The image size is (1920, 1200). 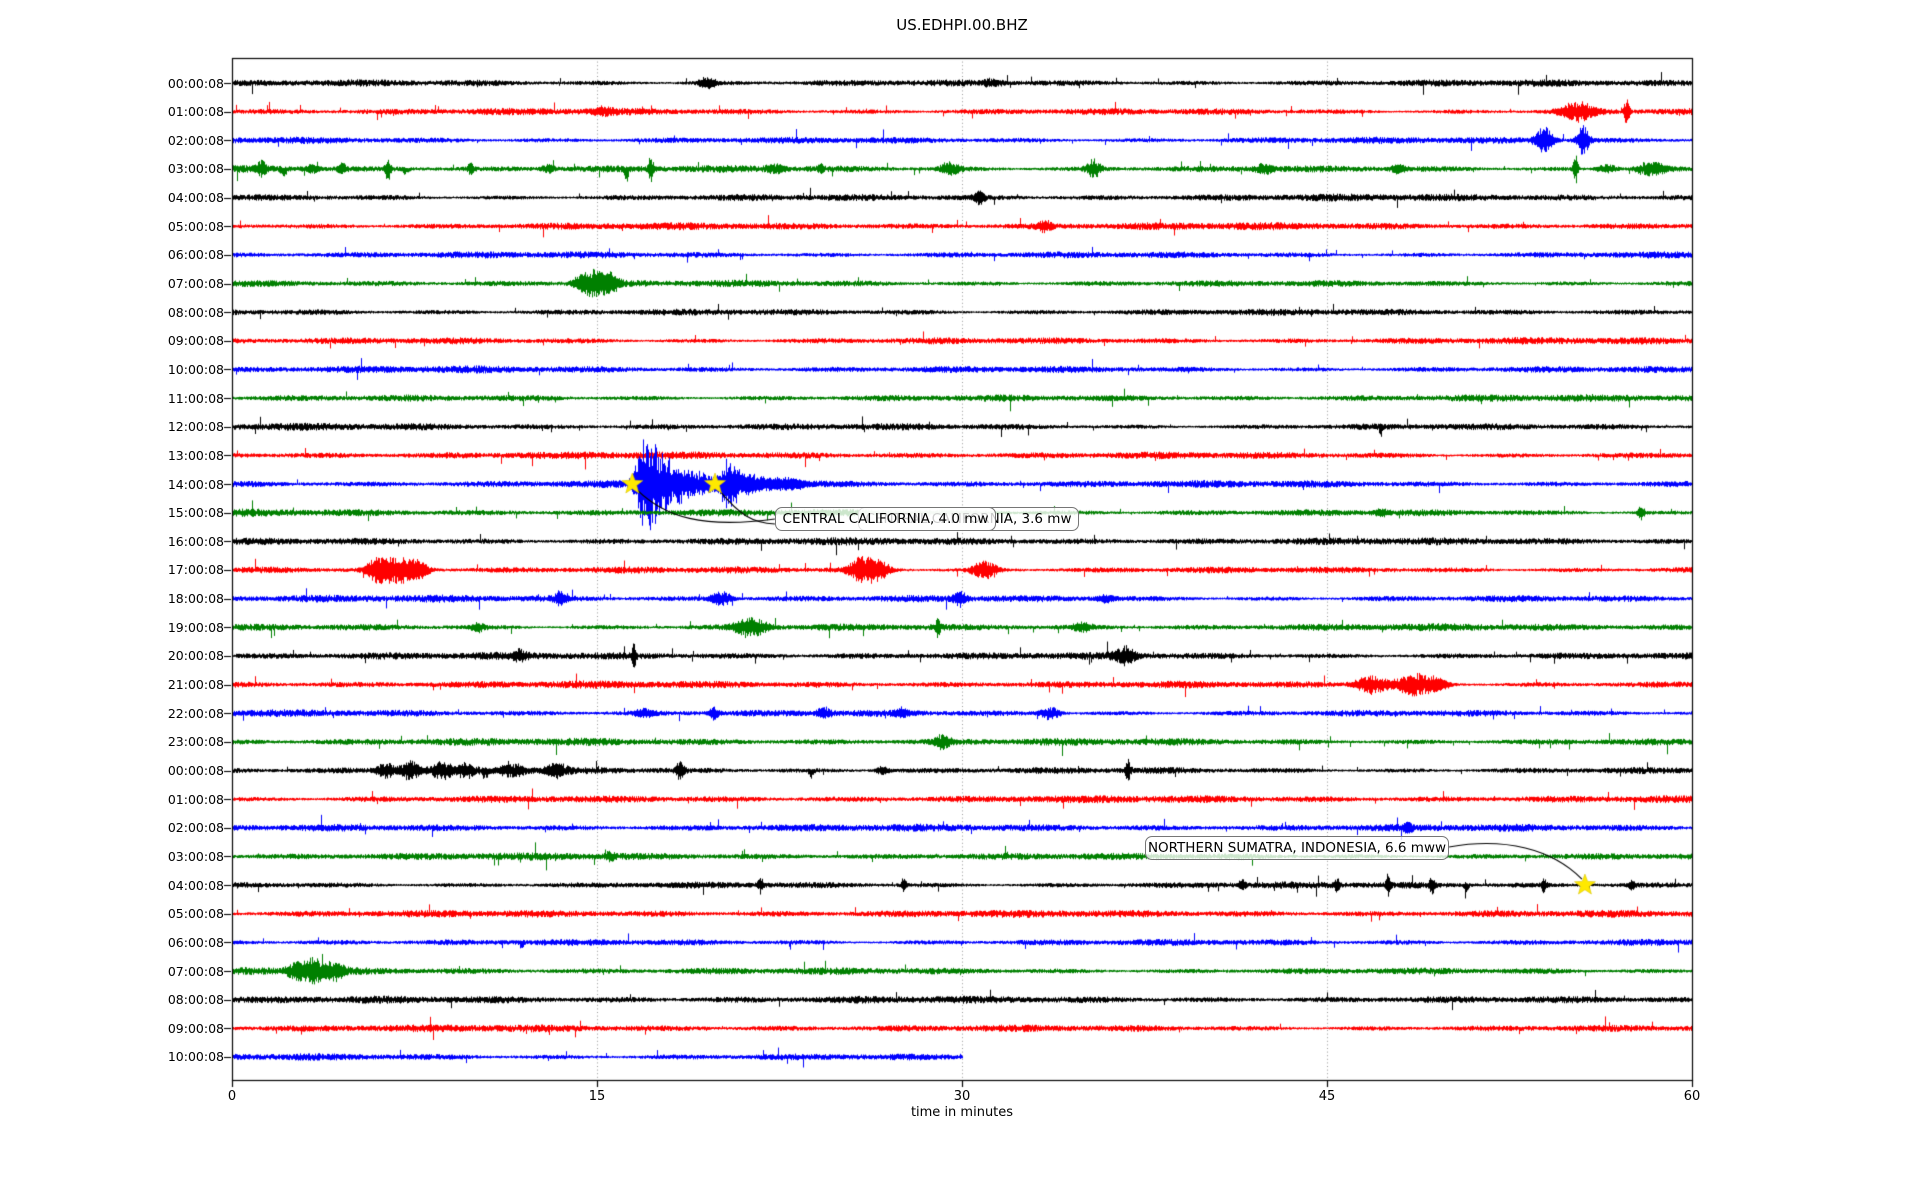 What do you see at coordinates (195, 685) in the screenshot?
I see `y-tick-label: 21:00:08` at bounding box center [195, 685].